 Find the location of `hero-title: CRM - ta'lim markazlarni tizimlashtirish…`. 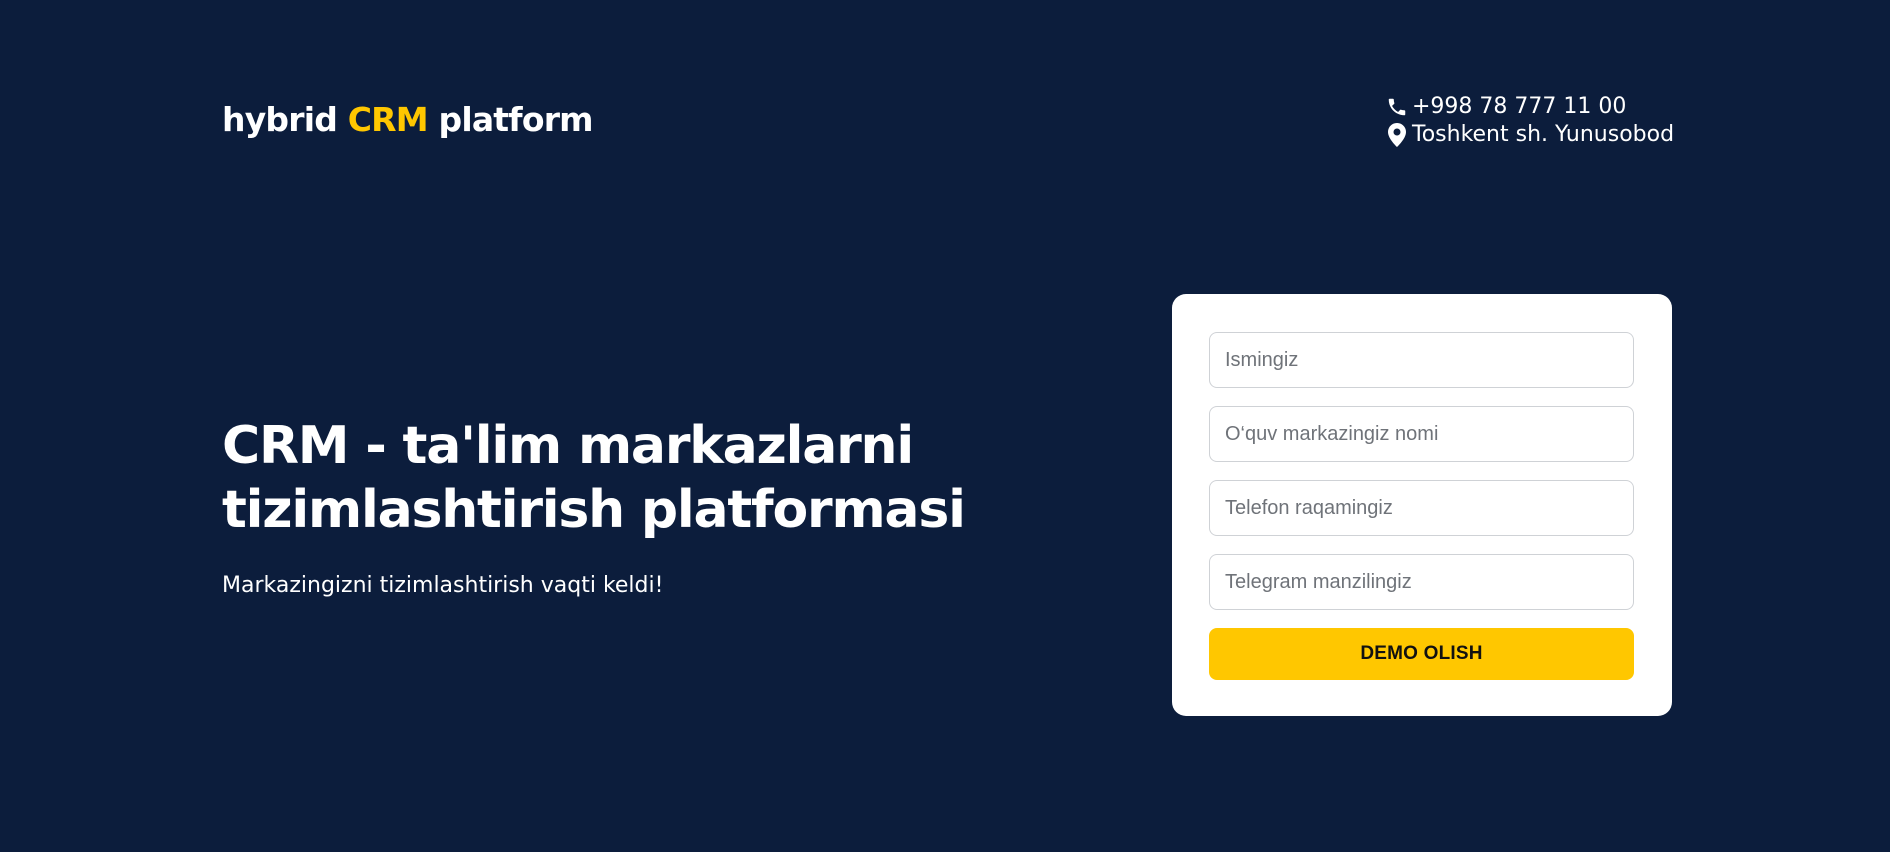

hero-title: CRM - ta'lim markazlarni tizimlashtirish… is located at coordinates (594, 478).